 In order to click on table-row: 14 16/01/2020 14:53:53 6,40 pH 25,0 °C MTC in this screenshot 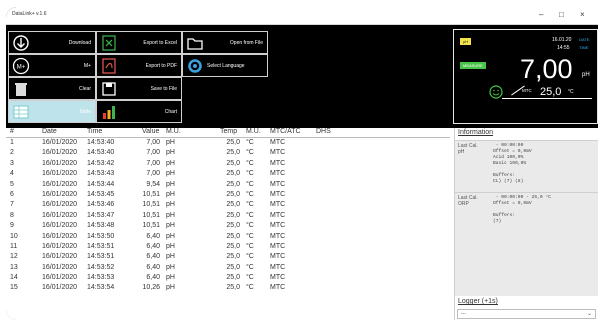, I will do `click(228, 278)`.